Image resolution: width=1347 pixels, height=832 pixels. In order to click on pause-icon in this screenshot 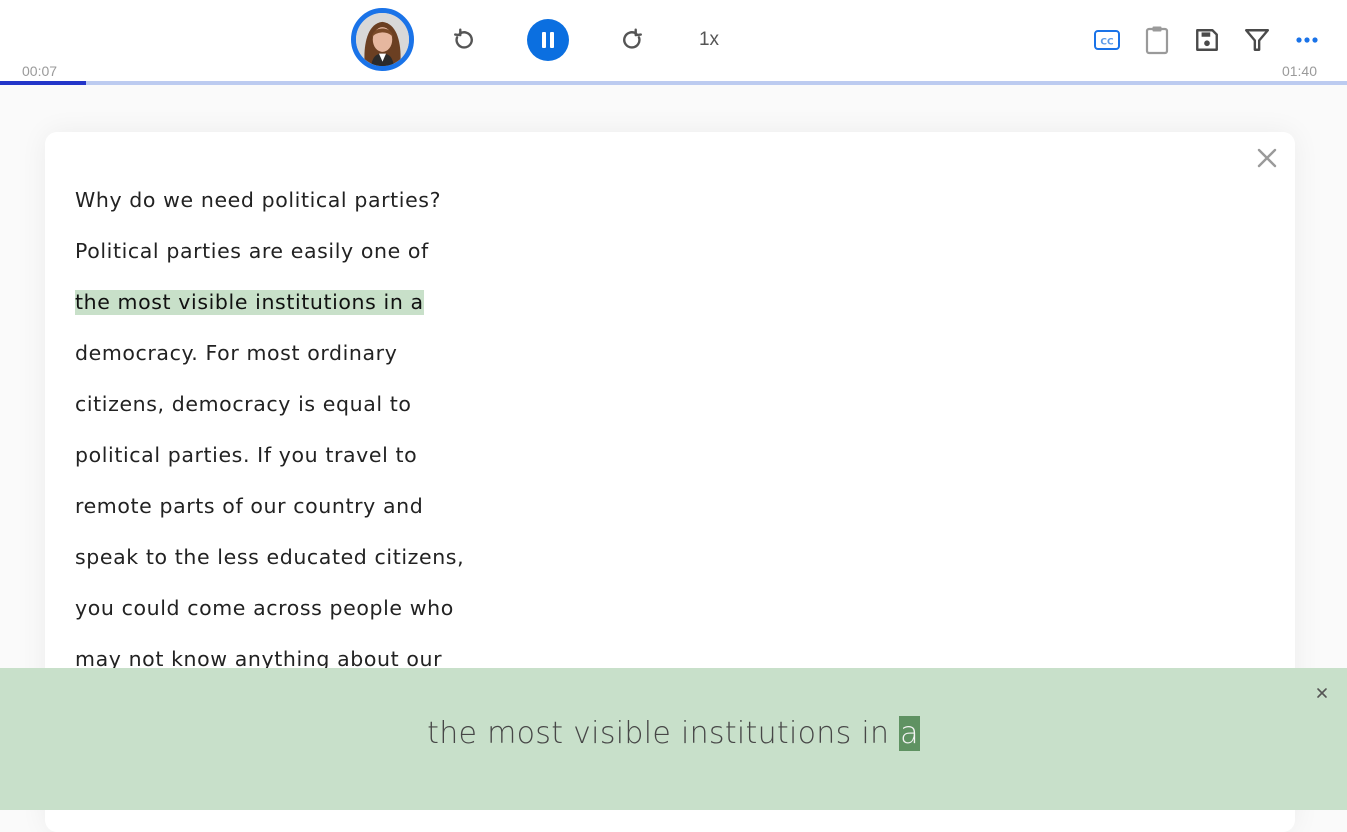, I will do `click(548, 40)`.